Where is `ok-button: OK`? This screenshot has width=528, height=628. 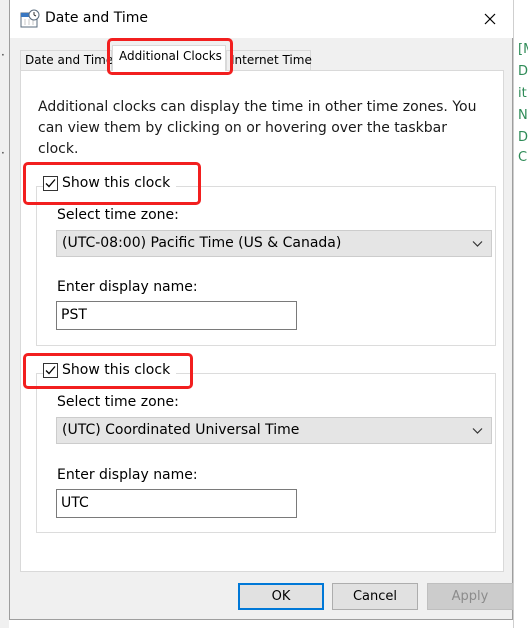 ok-button: OK is located at coordinates (281, 596).